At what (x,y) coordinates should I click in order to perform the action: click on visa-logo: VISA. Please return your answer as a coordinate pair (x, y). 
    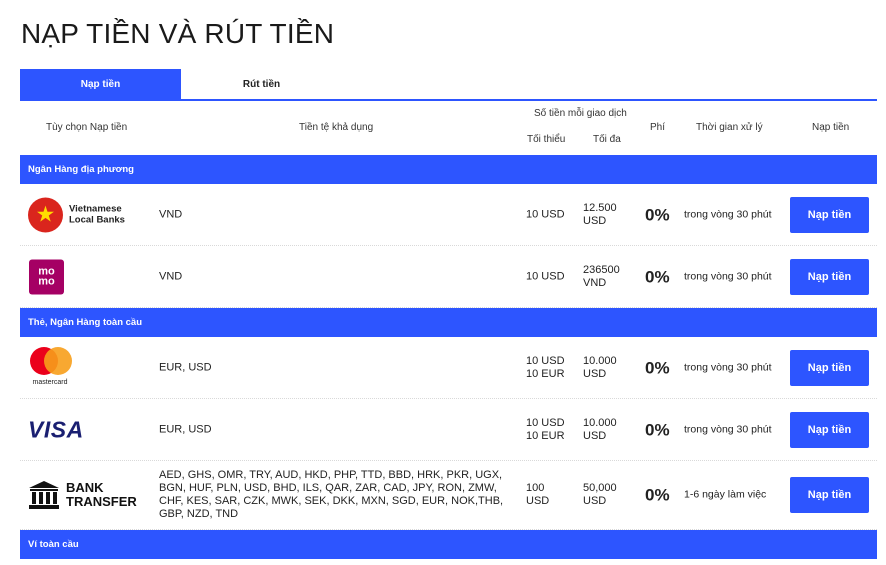
    Looking at the image, I should click on (56, 429).